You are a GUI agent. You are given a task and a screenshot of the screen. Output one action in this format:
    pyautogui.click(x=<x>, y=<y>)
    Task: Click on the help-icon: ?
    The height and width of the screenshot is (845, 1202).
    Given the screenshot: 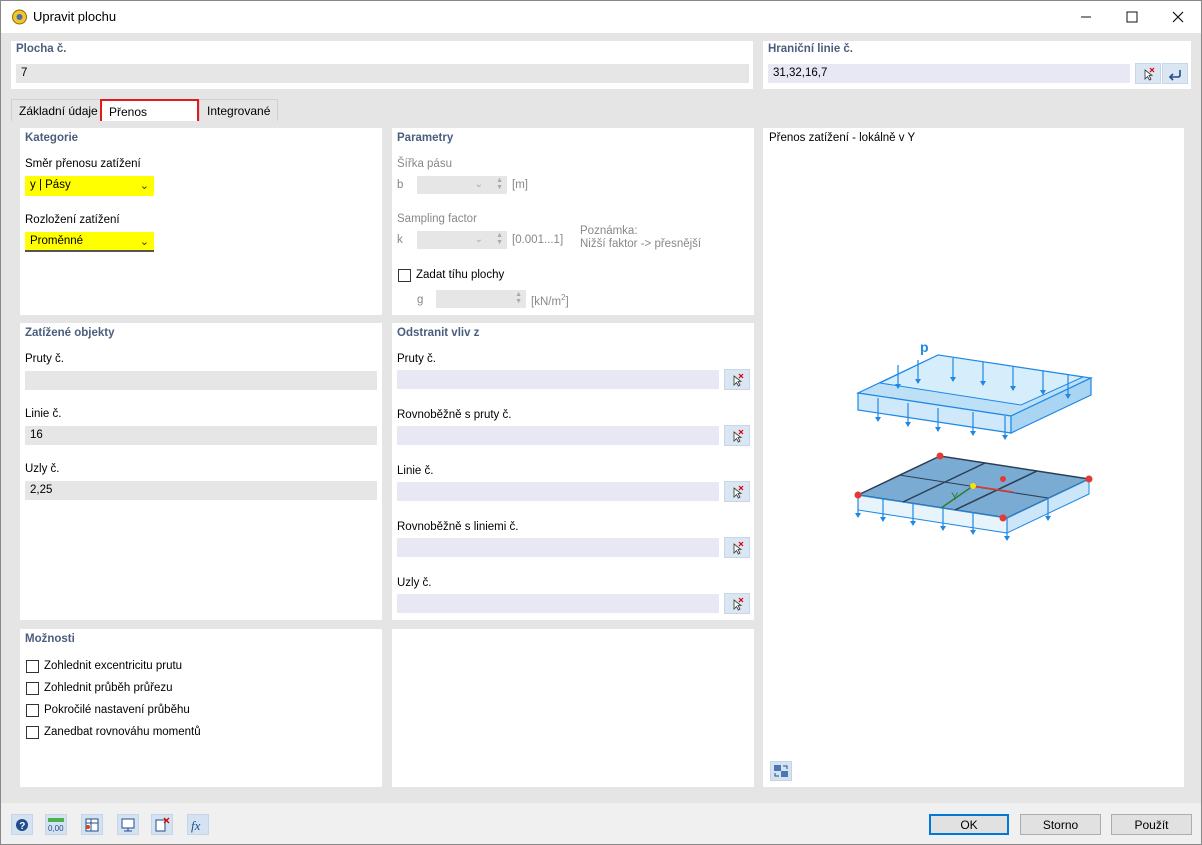 What is the action you would take?
    pyautogui.click(x=22, y=825)
    